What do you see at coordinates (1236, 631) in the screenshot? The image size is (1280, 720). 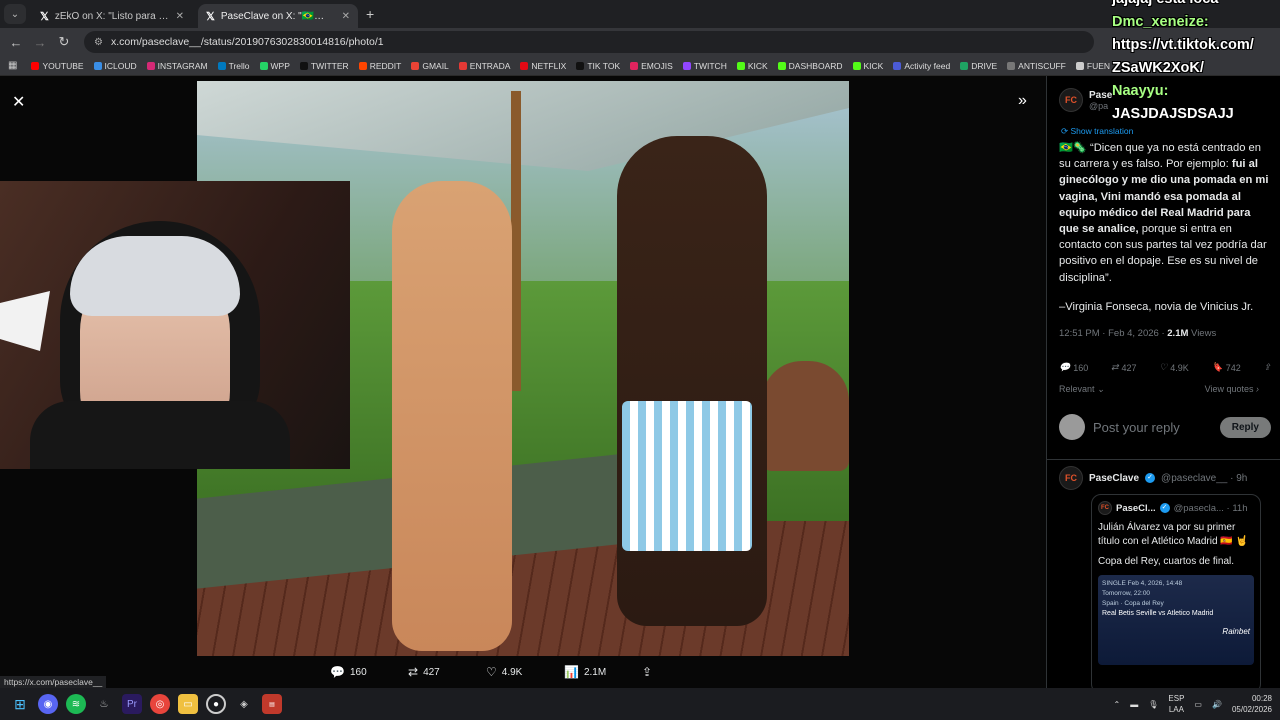 I see `rainbet-logo: Rainbet` at bounding box center [1236, 631].